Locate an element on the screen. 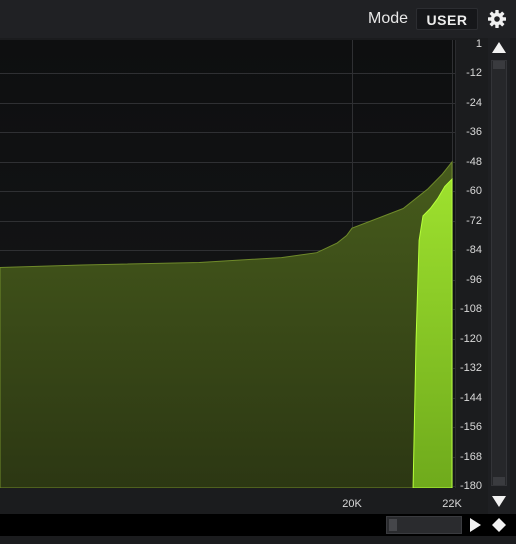  settings-button is located at coordinates (497, 19).